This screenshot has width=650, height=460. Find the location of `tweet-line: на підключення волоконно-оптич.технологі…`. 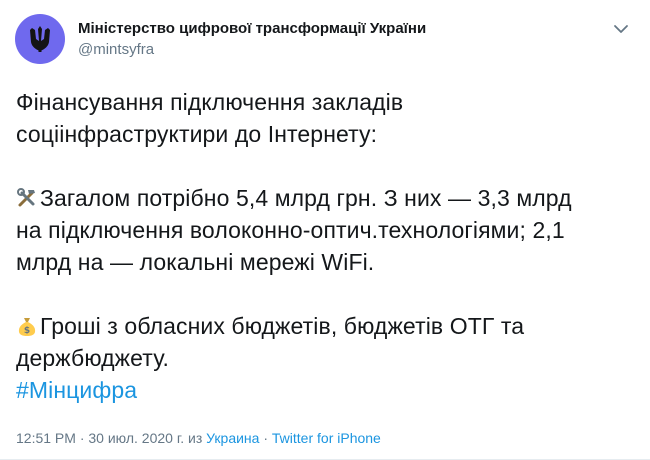

tweet-line: на підключення волоконно-оптич.технологі… is located at coordinates (290, 230).